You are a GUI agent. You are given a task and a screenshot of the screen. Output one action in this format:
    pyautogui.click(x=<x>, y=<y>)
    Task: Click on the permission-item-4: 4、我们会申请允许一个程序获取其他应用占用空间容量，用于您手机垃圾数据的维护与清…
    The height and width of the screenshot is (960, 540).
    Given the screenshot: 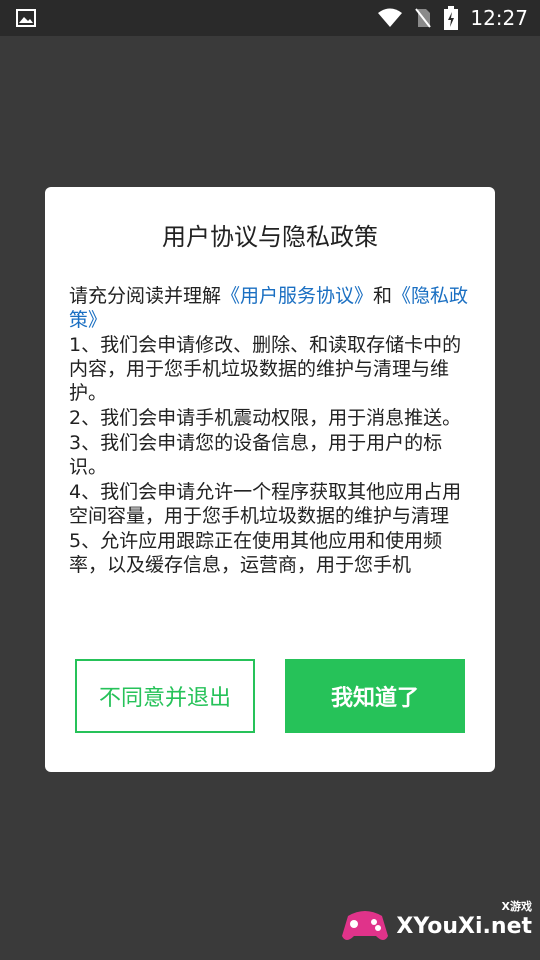 What is the action you would take?
    pyautogui.click(x=265, y=504)
    